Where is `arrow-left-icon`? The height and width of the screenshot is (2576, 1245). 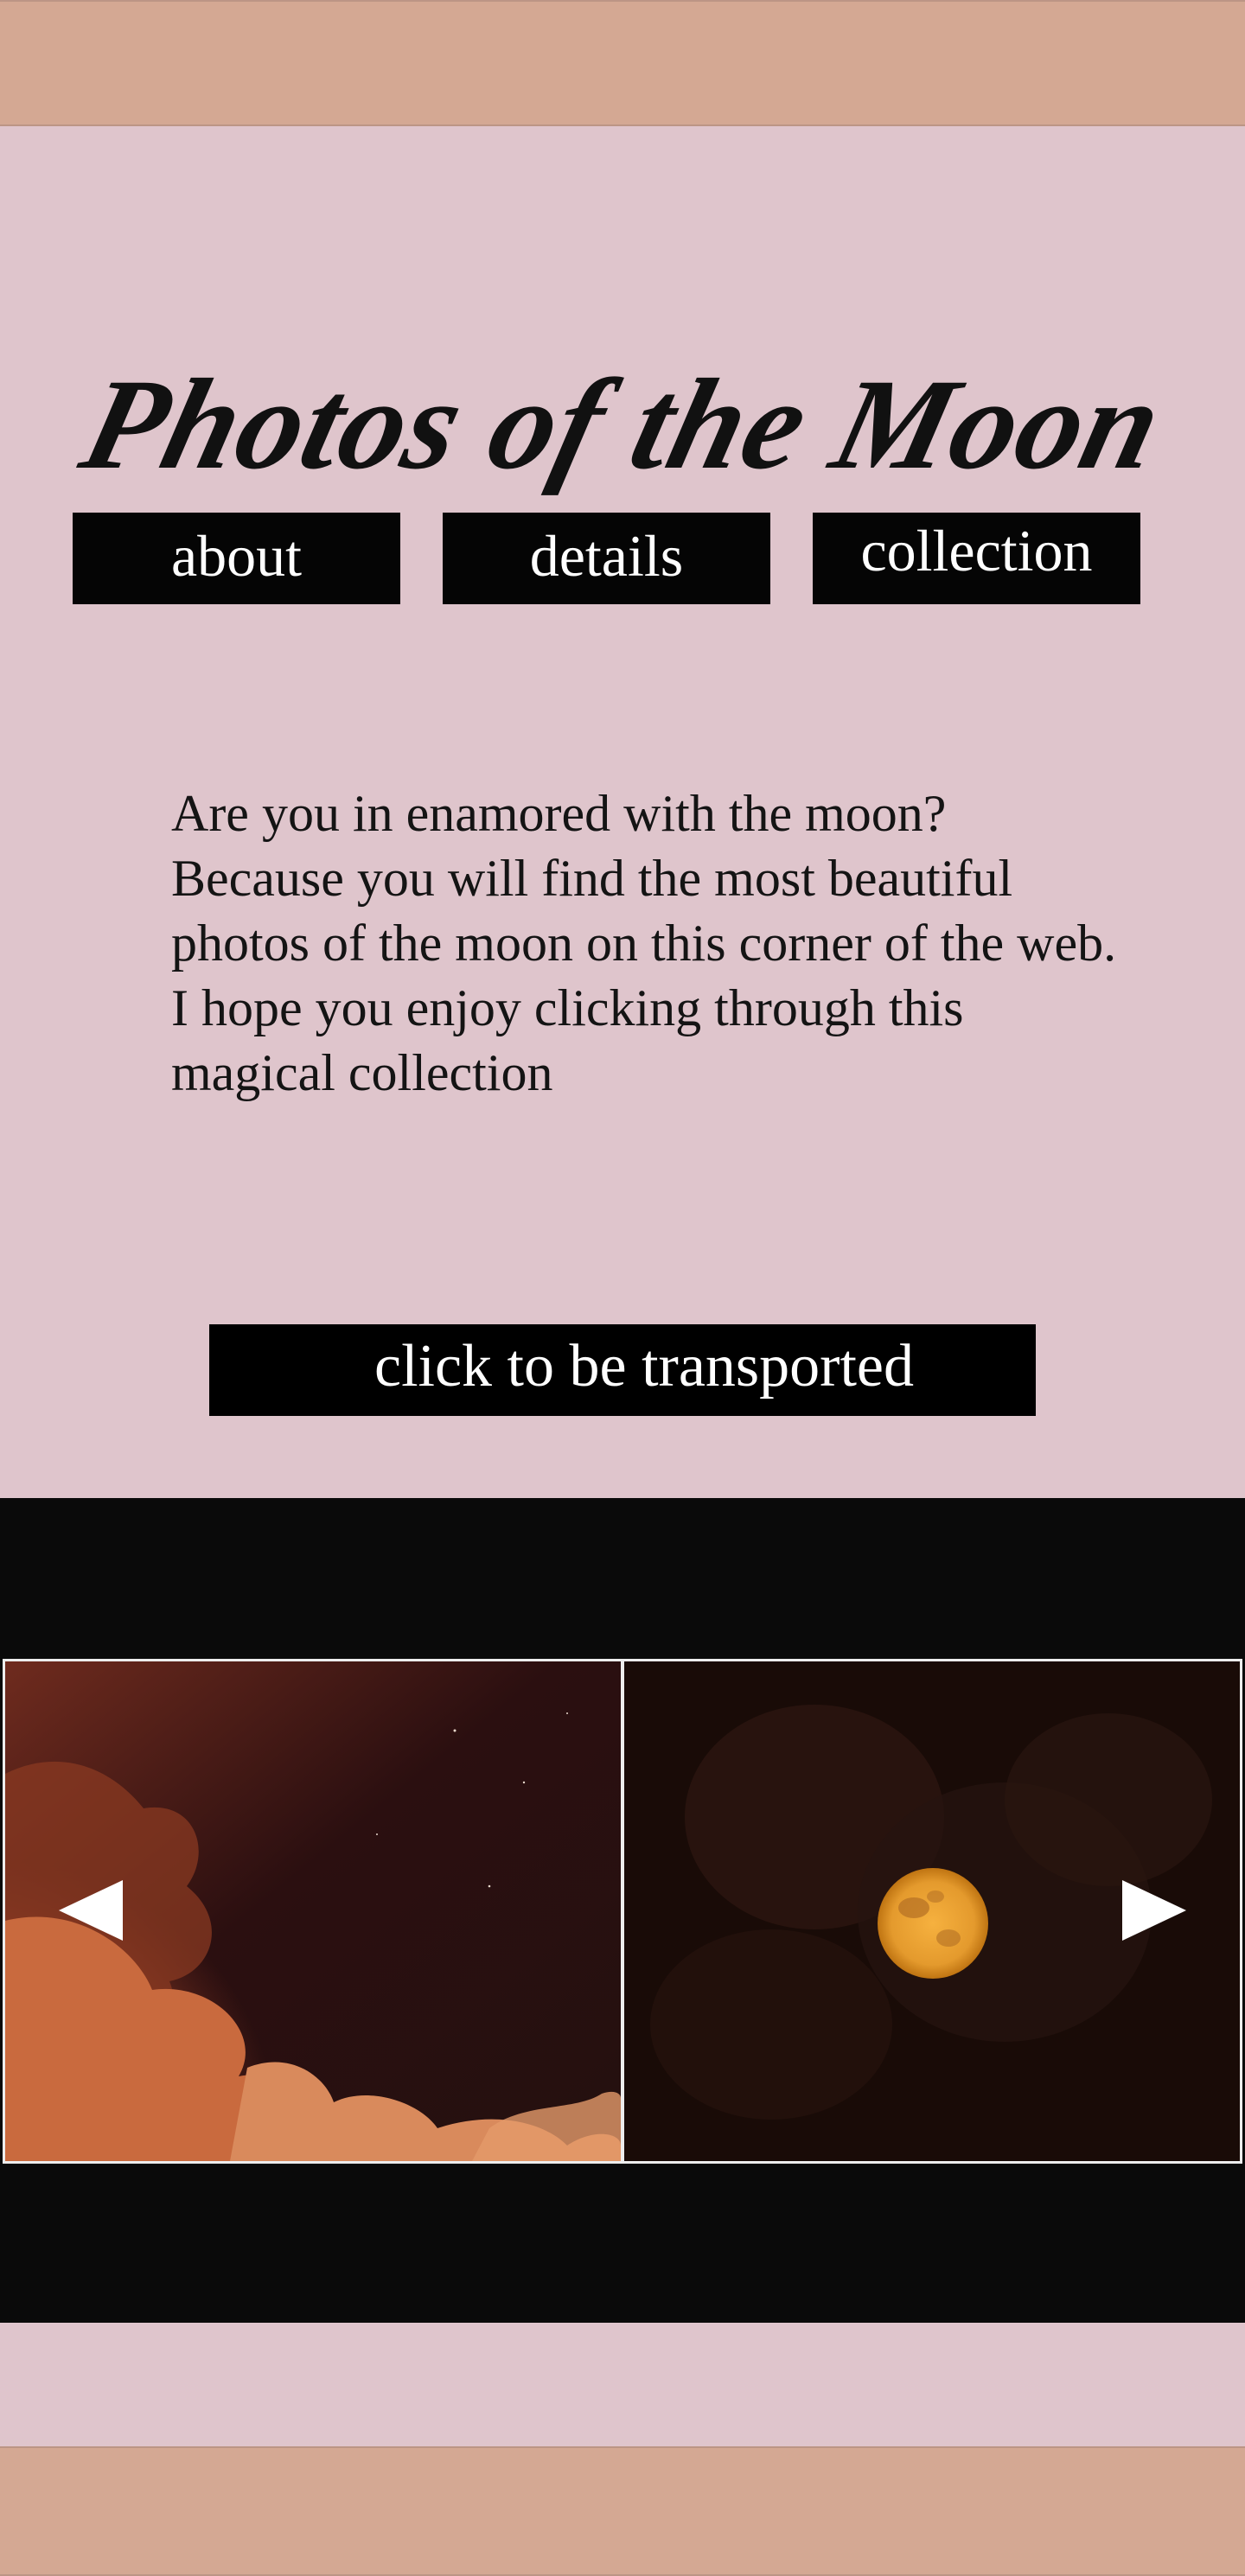 arrow-left-icon is located at coordinates (91, 1910).